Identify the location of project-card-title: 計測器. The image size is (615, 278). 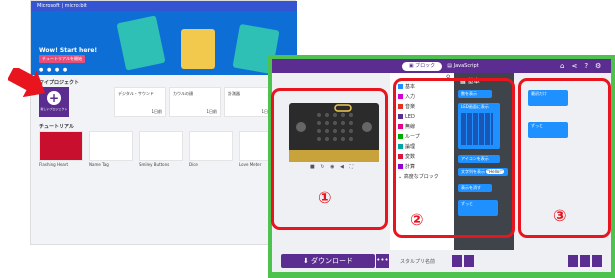
(234, 93).